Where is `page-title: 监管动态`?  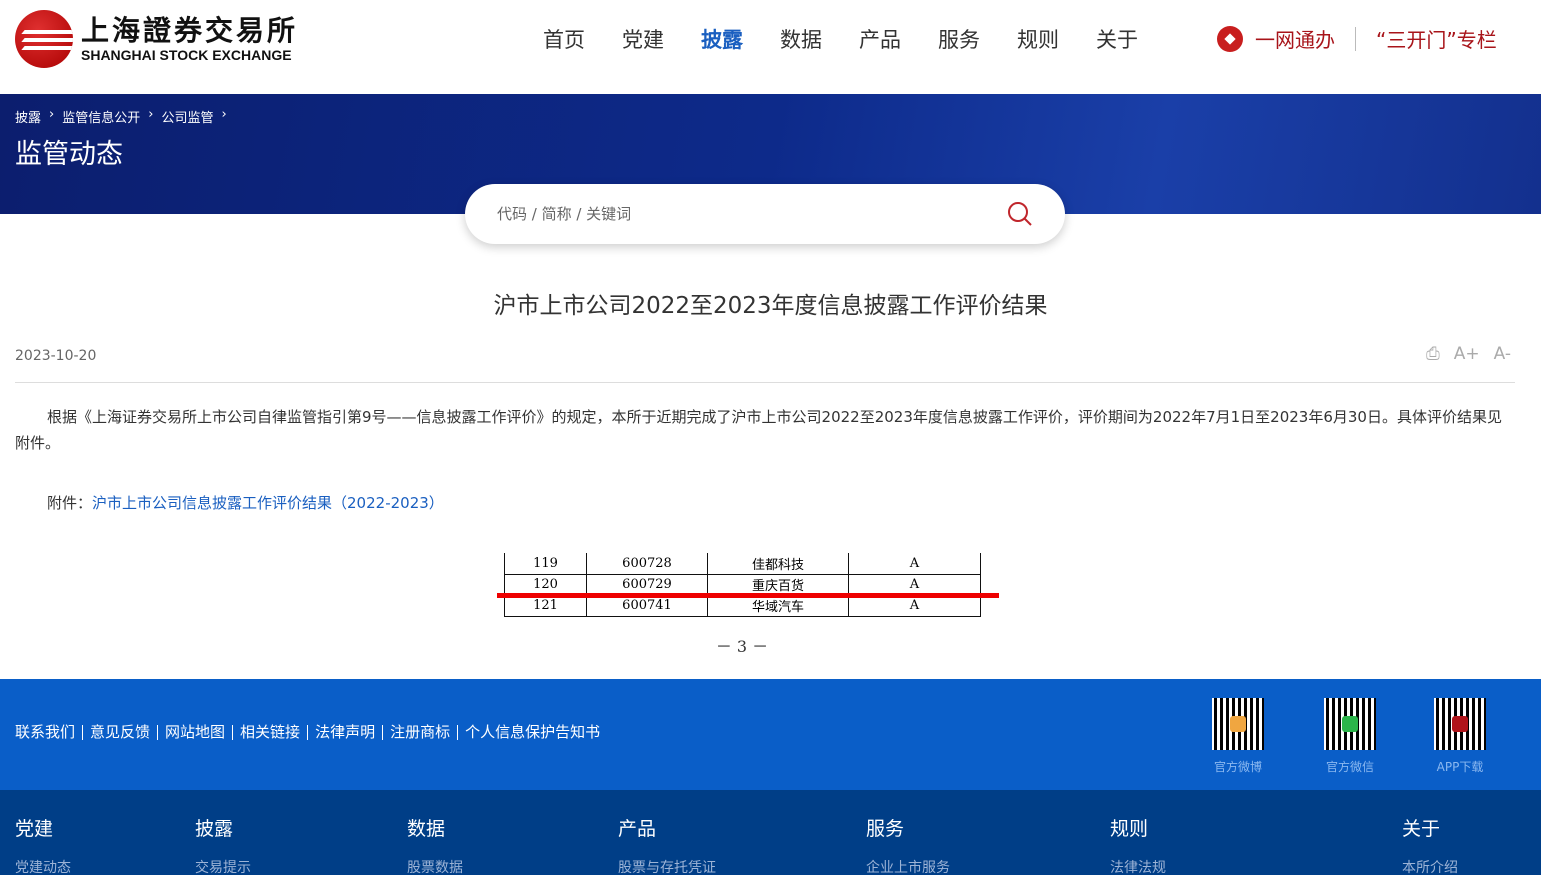
page-title: 监管动态 is located at coordinates (69, 154).